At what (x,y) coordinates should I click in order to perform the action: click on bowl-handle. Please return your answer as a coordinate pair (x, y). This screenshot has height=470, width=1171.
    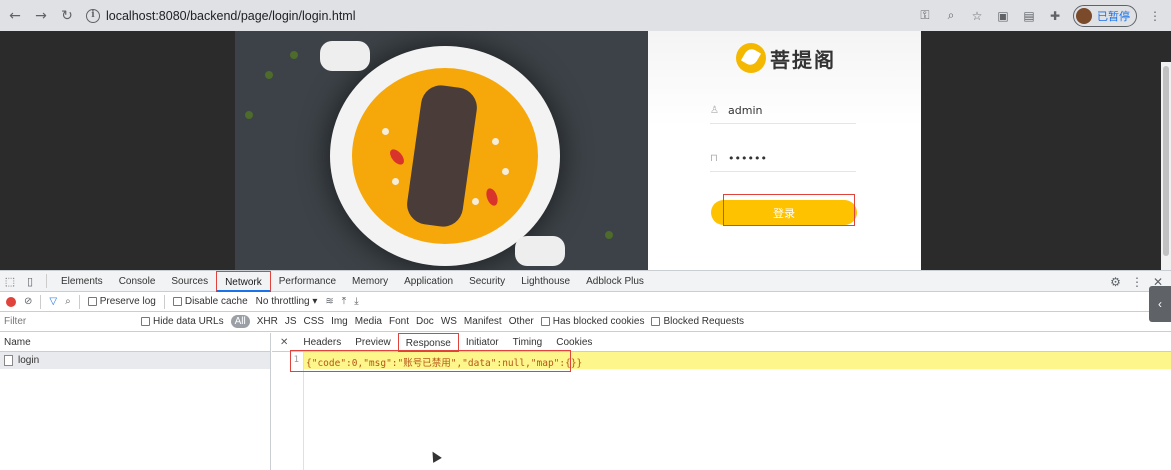
    Looking at the image, I should click on (345, 56).